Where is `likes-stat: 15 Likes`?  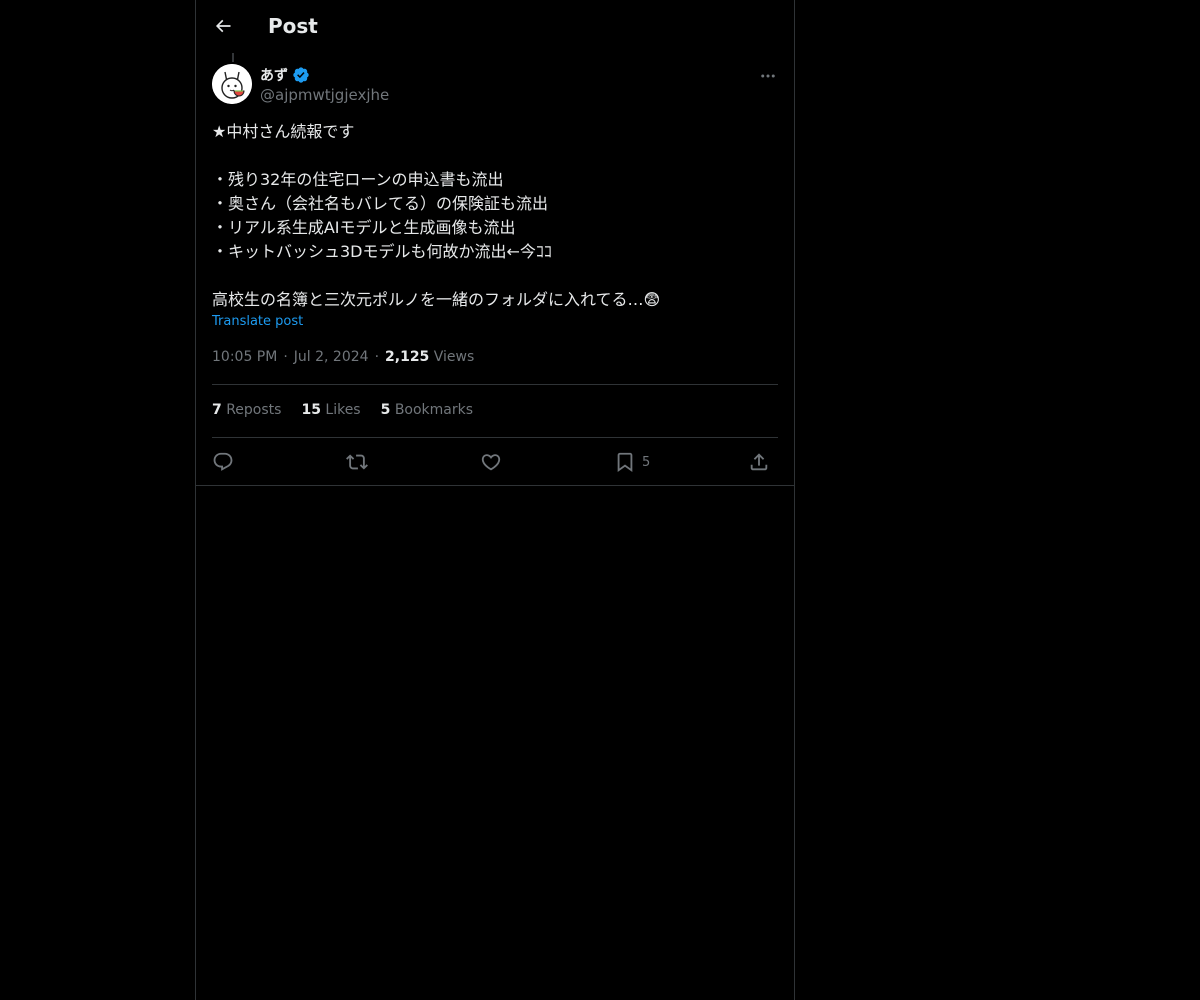 likes-stat: 15 Likes is located at coordinates (330, 410).